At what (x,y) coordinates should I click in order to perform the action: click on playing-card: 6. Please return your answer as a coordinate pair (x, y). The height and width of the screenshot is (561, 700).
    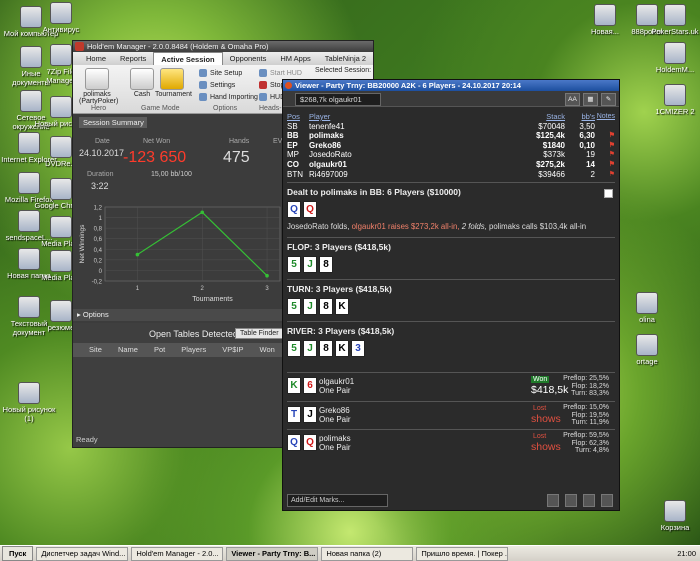
    Looking at the image, I should click on (310, 385).